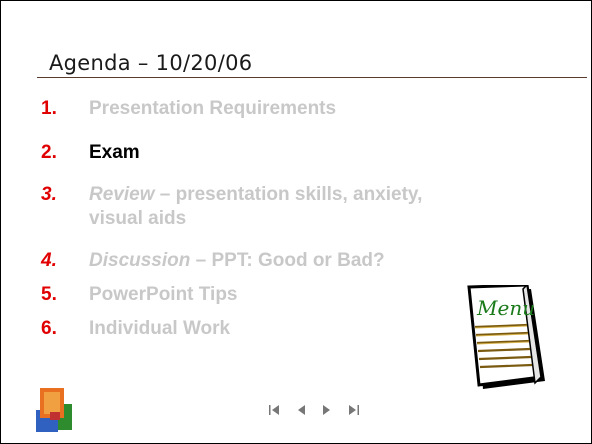 The width and height of the screenshot is (592, 444). What do you see at coordinates (49, 294) in the screenshot?
I see `item-number: 5.` at bounding box center [49, 294].